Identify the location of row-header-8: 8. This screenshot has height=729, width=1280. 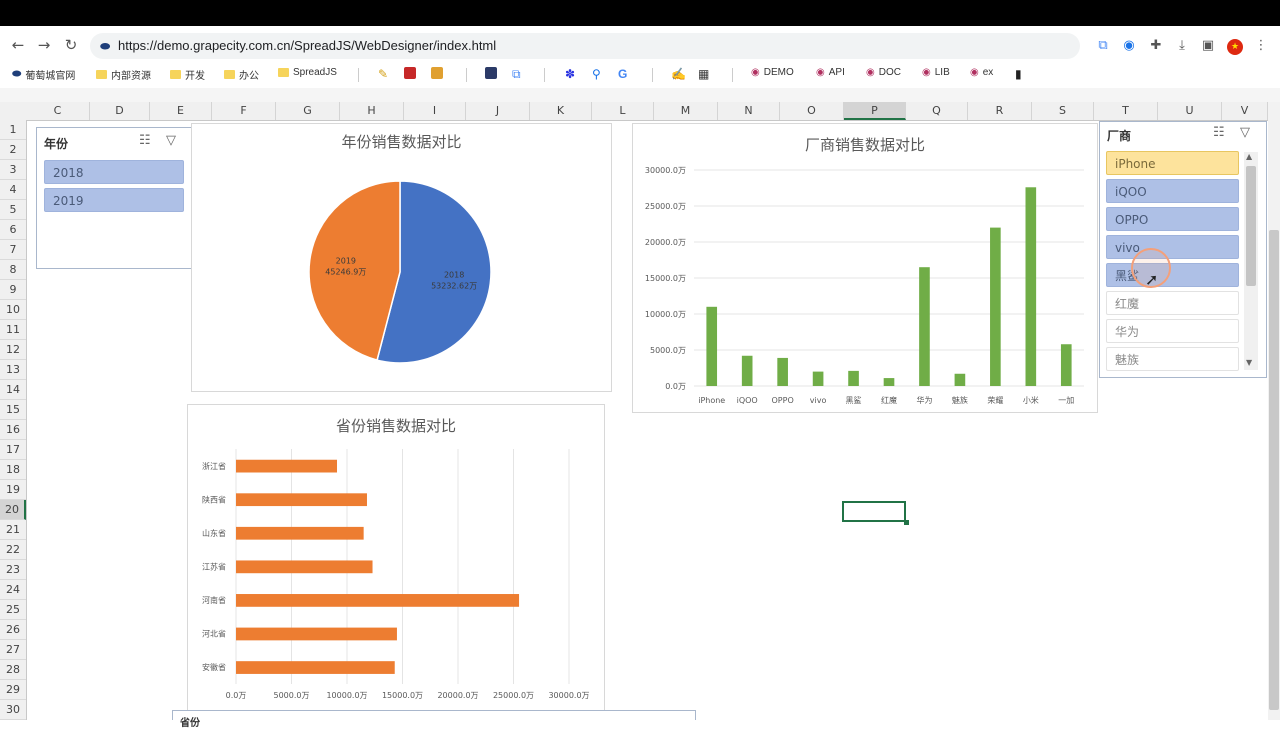
(13, 270).